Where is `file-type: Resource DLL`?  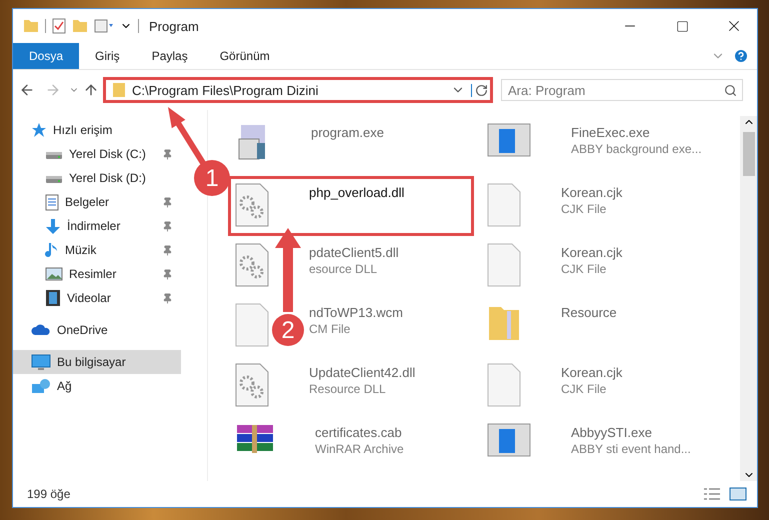
file-type: Resource DLL is located at coordinates (348, 389).